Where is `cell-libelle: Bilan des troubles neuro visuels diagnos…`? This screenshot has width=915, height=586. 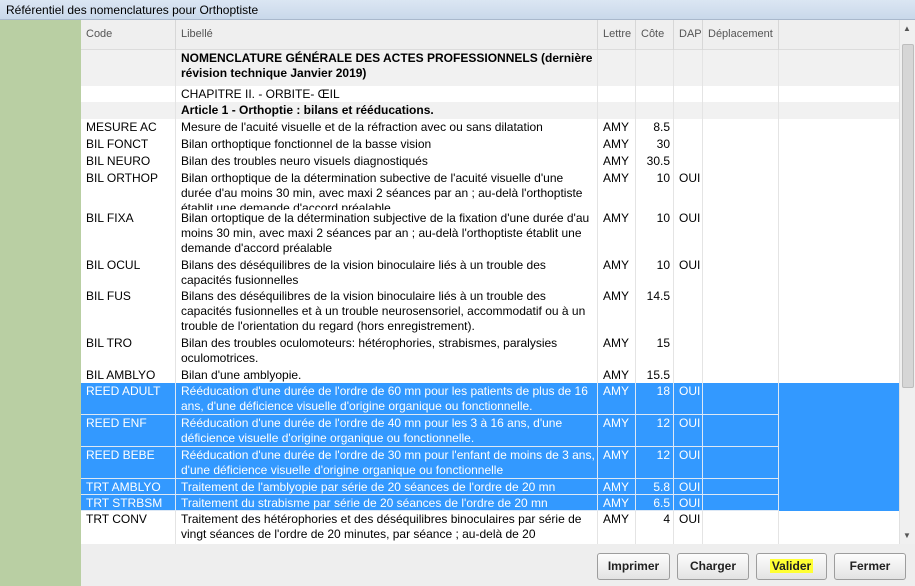 cell-libelle: Bilan des troubles neuro visuels diagnos… is located at coordinates (387, 161).